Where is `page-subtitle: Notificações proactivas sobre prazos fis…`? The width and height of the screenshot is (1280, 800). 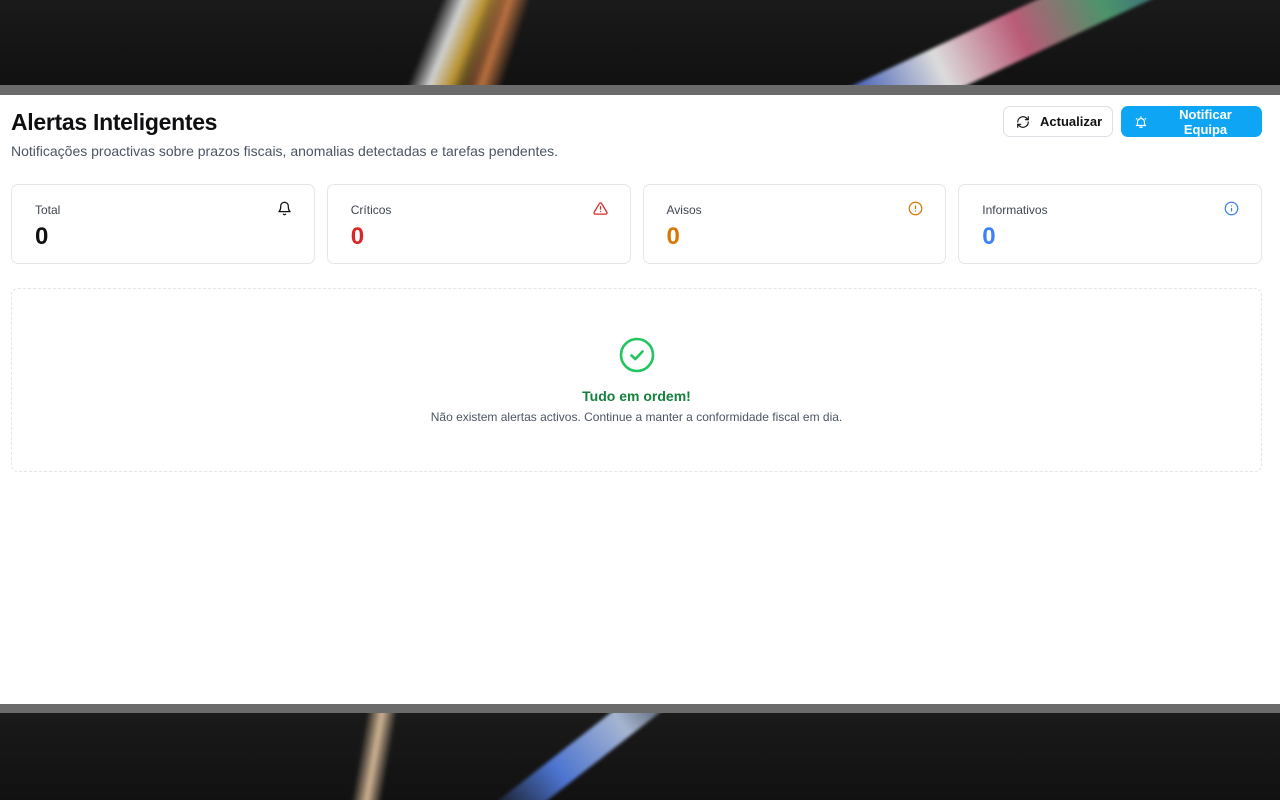
page-subtitle: Notificações proactivas sobre prazos fis… is located at coordinates (285, 151).